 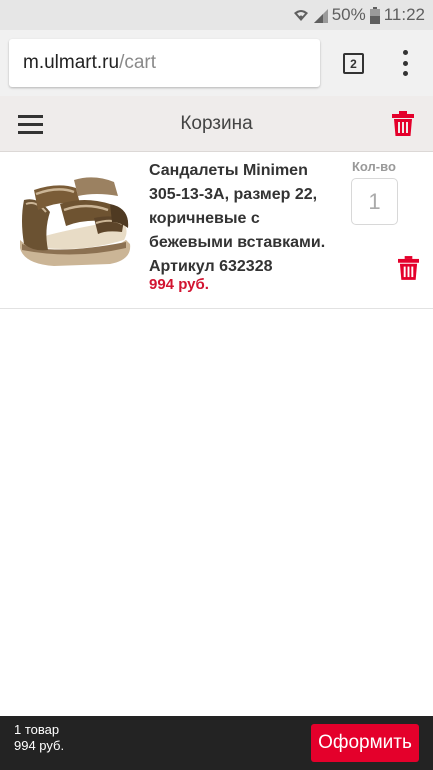 I want to click on quantity-value: 1, so click(x=374, y=201).